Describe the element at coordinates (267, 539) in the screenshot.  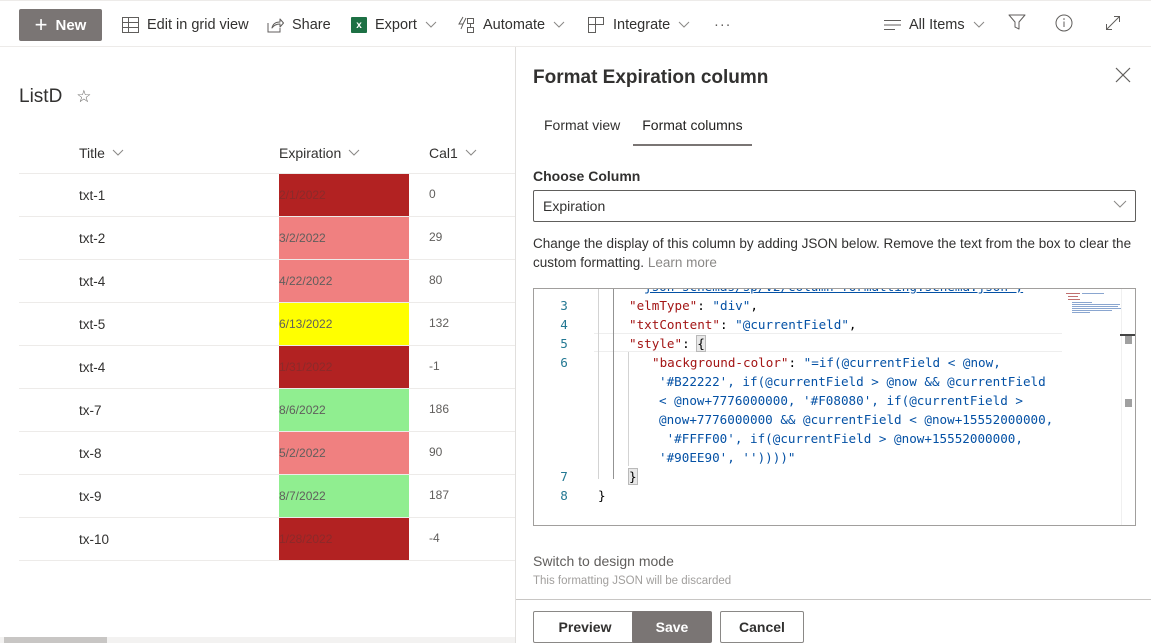
I see `table-row: tx-10 1/28/2022 -4` at that location.